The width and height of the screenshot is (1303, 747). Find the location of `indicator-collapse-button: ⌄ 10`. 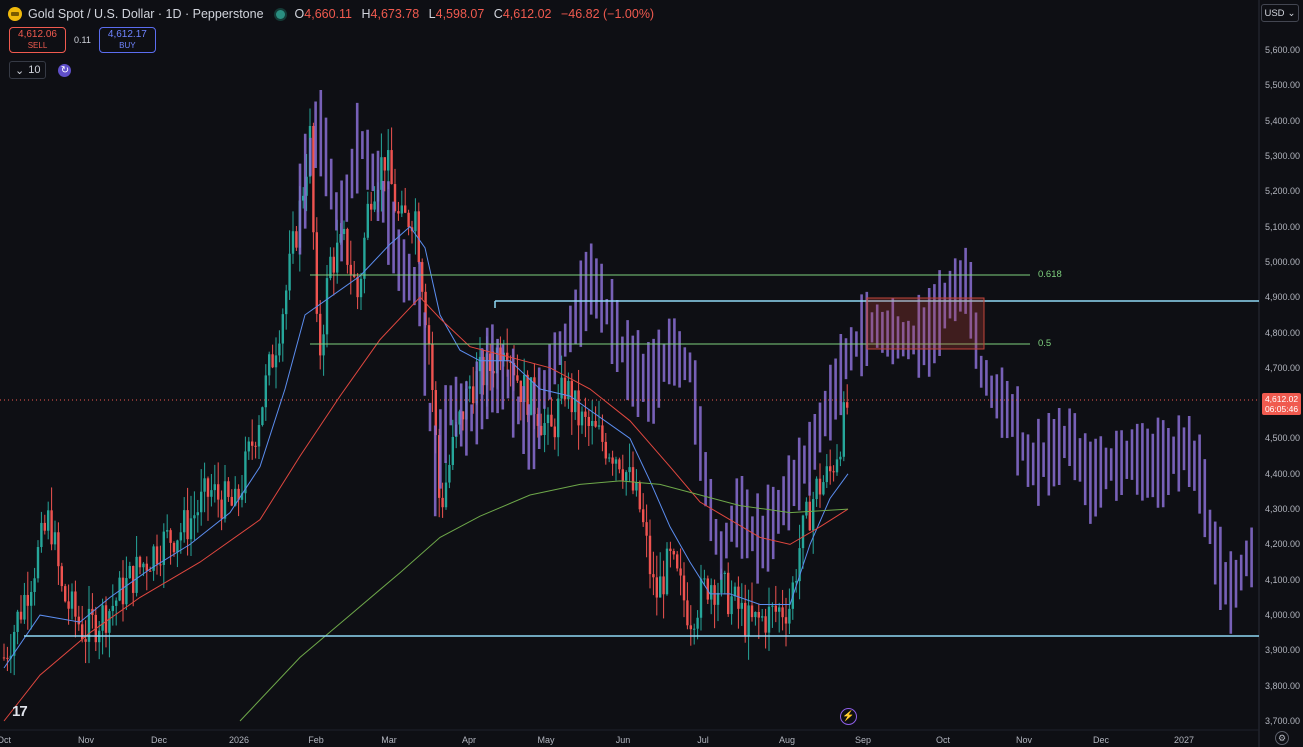

indicator-collapse-button: ⌄ 10 is located at coordinates (28, 70).